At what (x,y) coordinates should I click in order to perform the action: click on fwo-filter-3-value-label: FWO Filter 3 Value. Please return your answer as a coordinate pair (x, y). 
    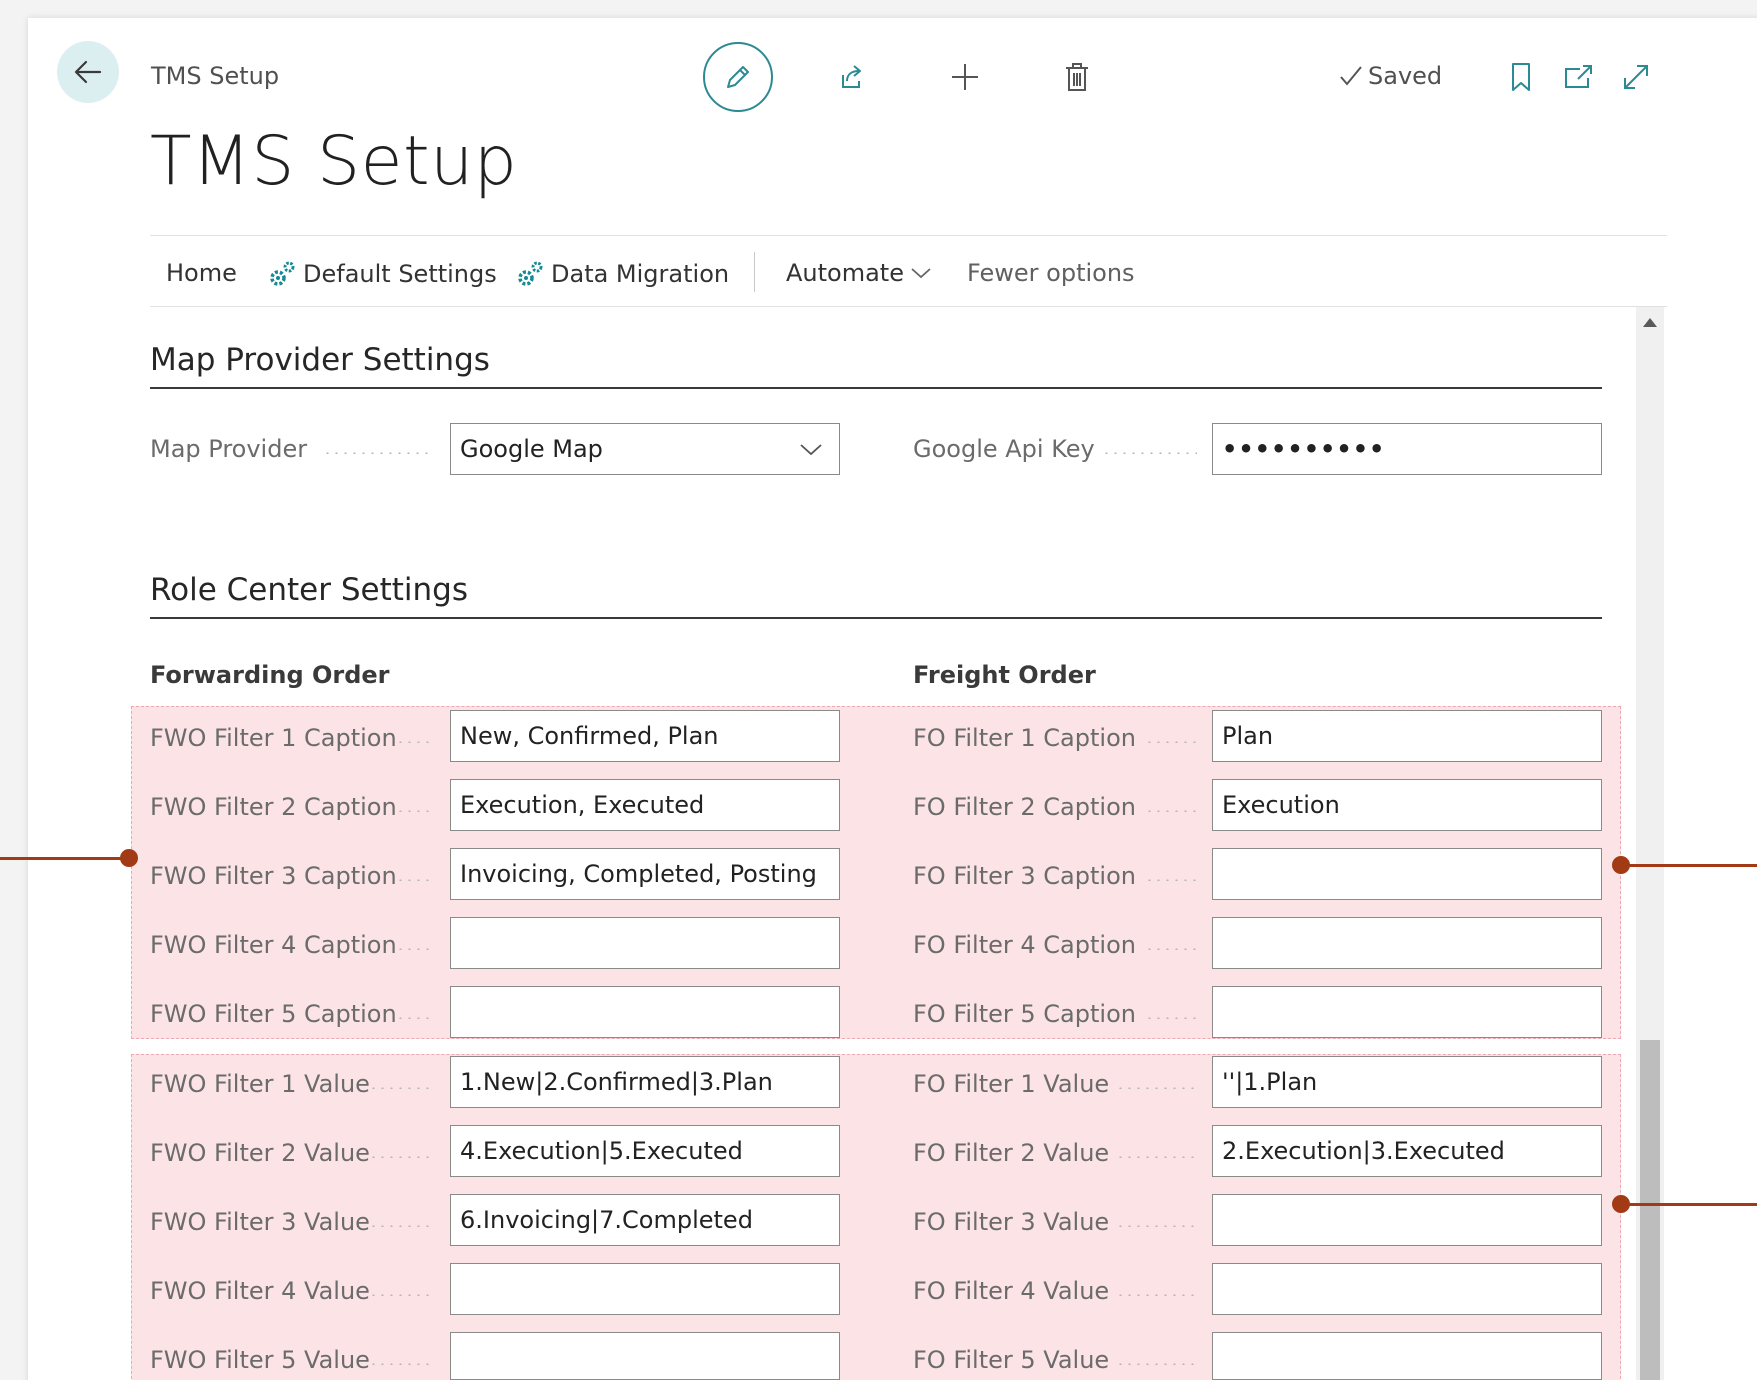
    Looking at the image, I should click on (260, 1222).